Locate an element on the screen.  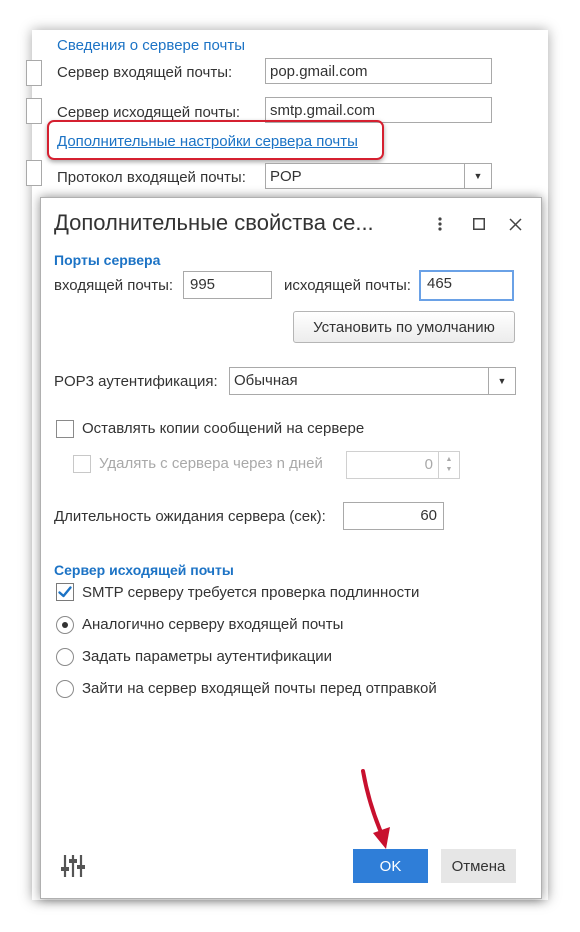
outgoing-port-label: исходящей почты: is located at coordinates (347, 285).